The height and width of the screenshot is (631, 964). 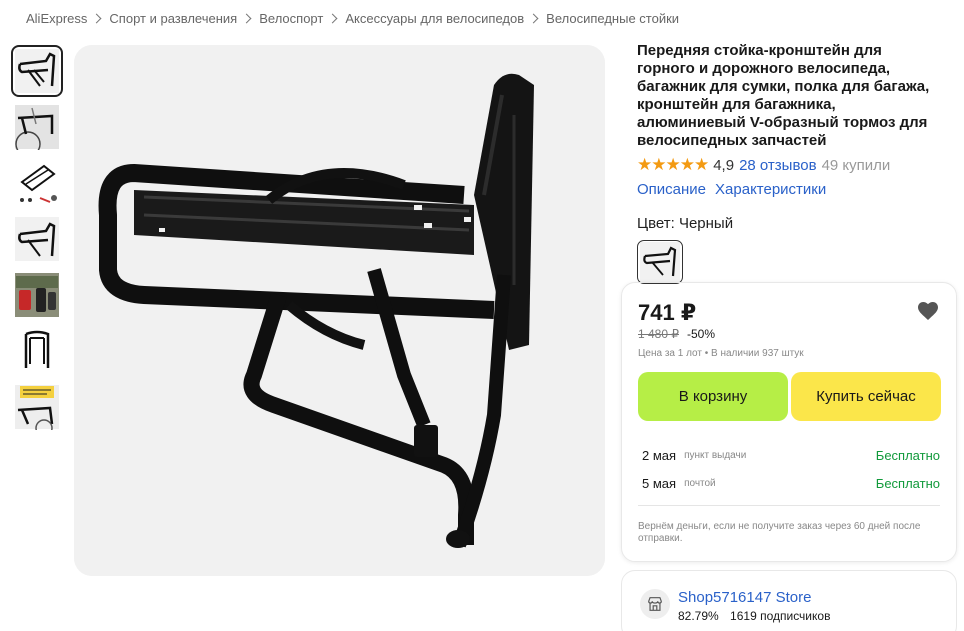 What do you see at coordinates (789, 505) in the screenshot?
I see `divider` at bounding box center [789, 505].